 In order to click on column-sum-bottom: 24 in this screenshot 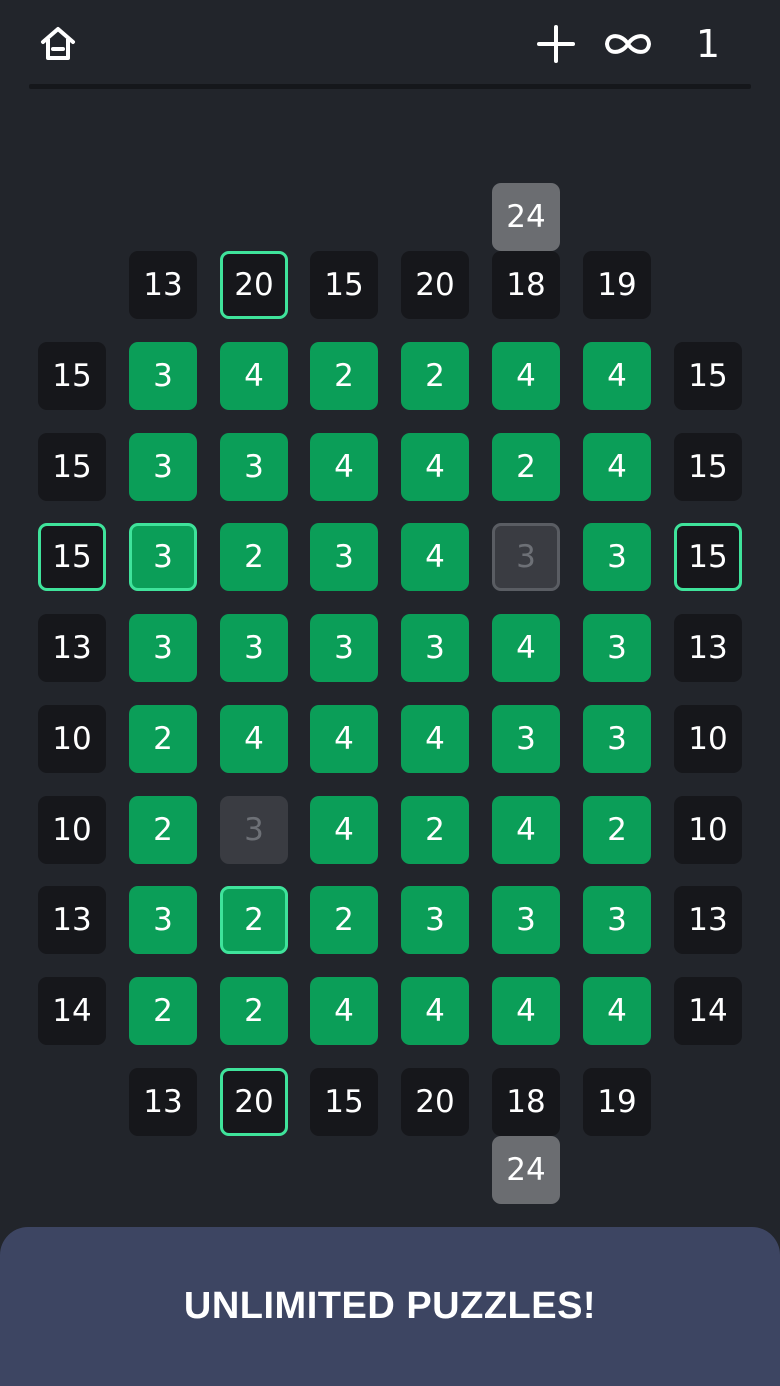, I will do `click(526, 1170)`.